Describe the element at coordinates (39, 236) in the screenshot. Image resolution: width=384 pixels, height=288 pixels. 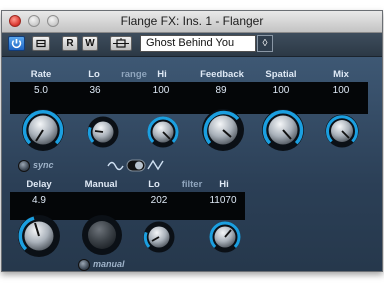
I see `delay-knob` at that location.